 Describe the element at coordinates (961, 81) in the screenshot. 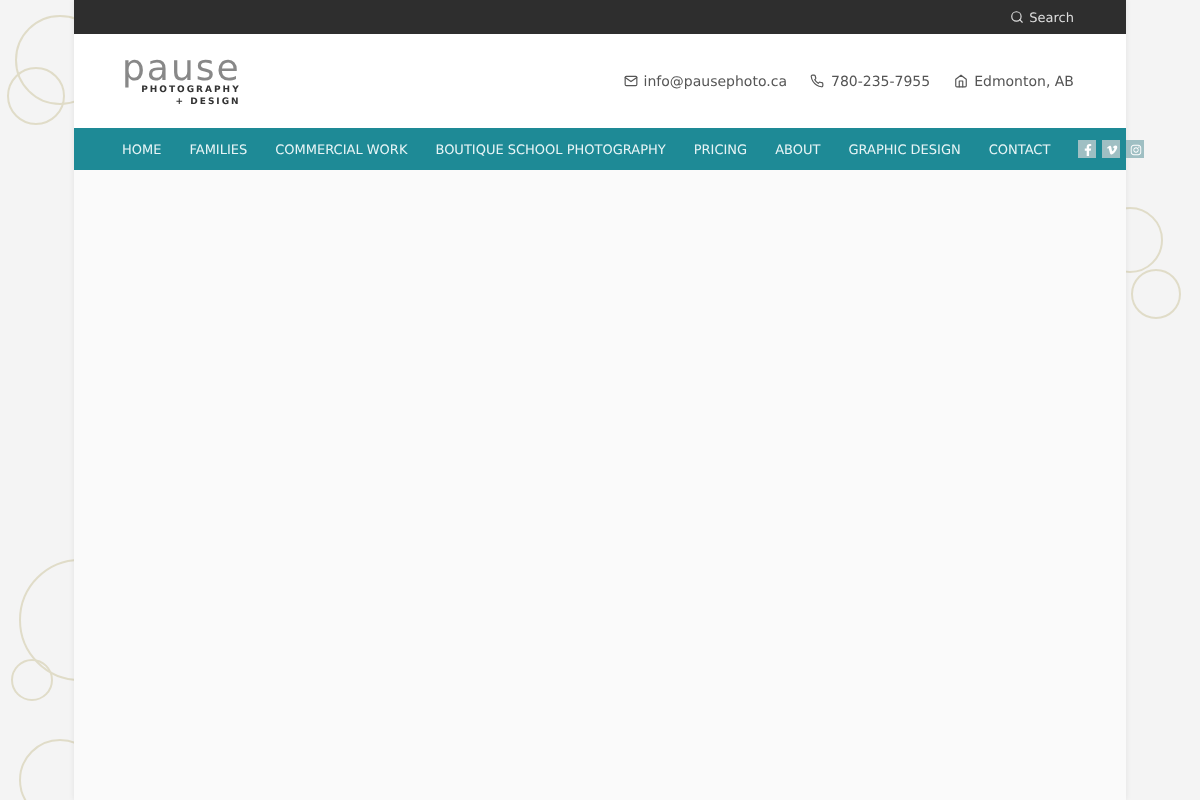

I see `home-icon` at that location.